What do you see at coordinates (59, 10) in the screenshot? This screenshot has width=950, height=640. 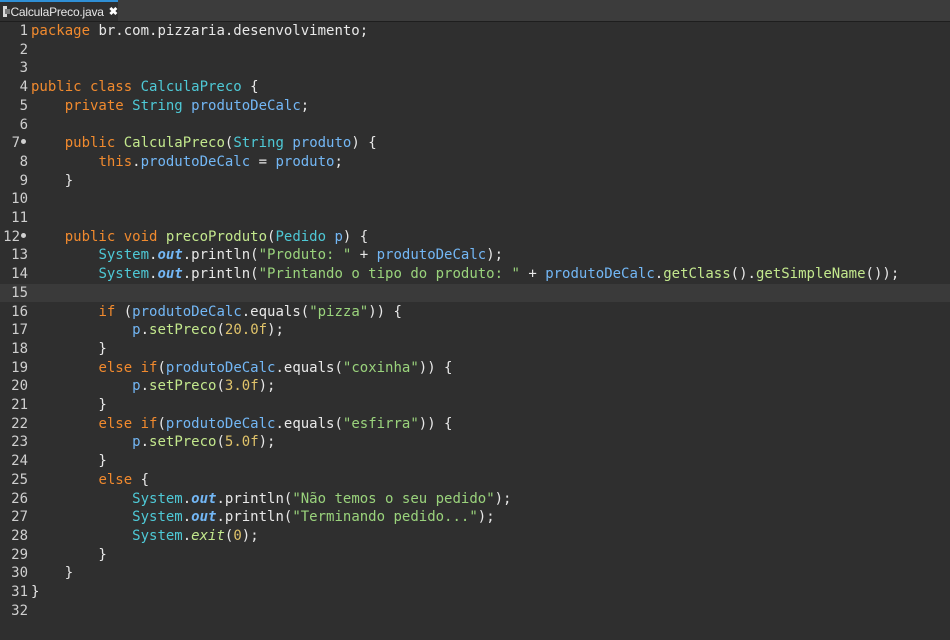 I see `tab-calculapreco-java: CalculaPreco.java ✖` at bounding box center [59, 10].